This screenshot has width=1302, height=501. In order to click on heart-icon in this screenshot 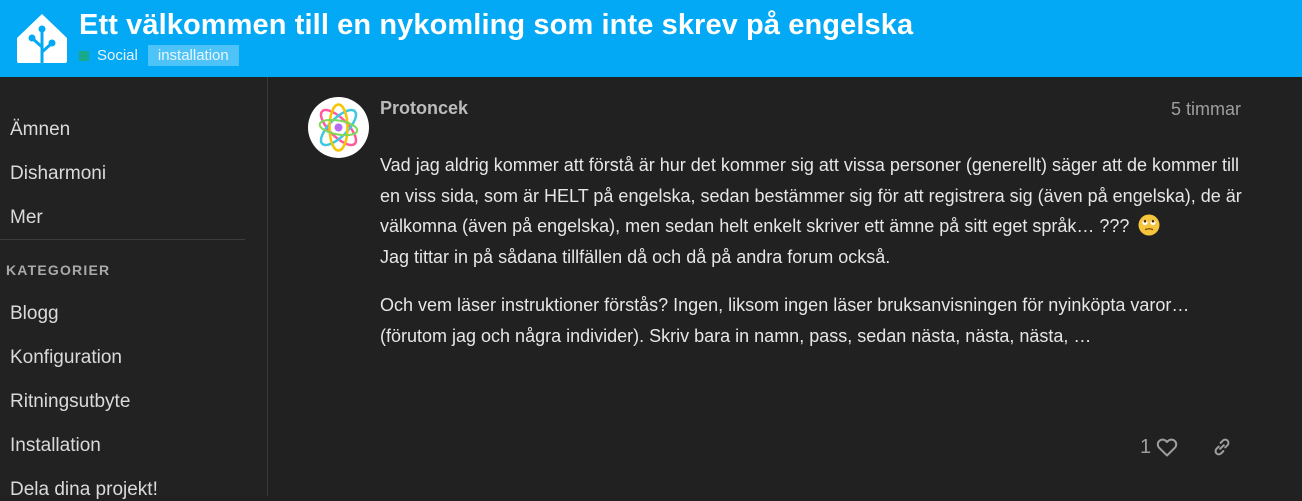, I will do `click(1167, 447)`.